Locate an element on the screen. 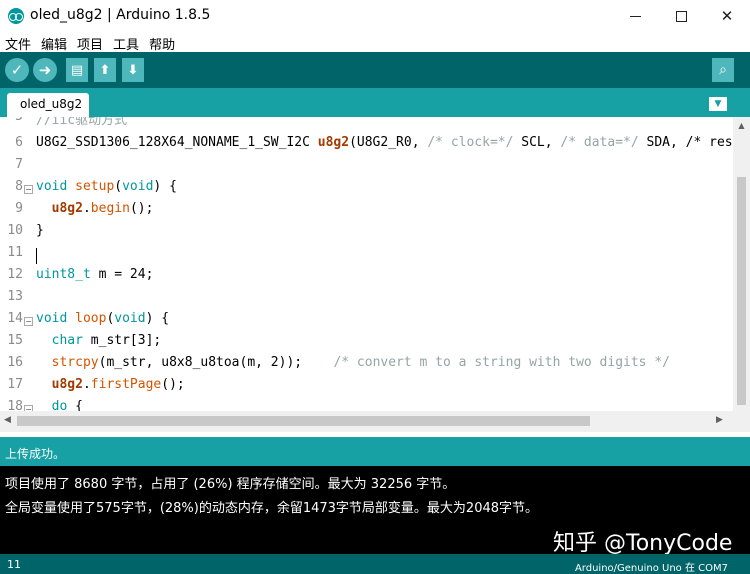 The image size is (750, 574). minimize-icon is located at coordinates (635, 16).